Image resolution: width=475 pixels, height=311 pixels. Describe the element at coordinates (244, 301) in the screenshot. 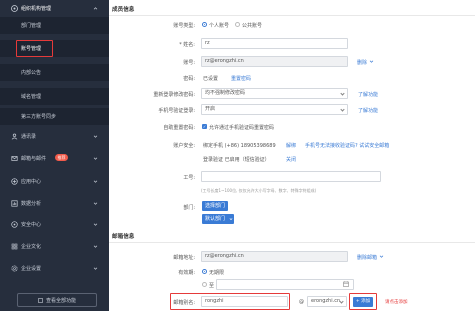

I see `alias-input: rongzhi` at that location.